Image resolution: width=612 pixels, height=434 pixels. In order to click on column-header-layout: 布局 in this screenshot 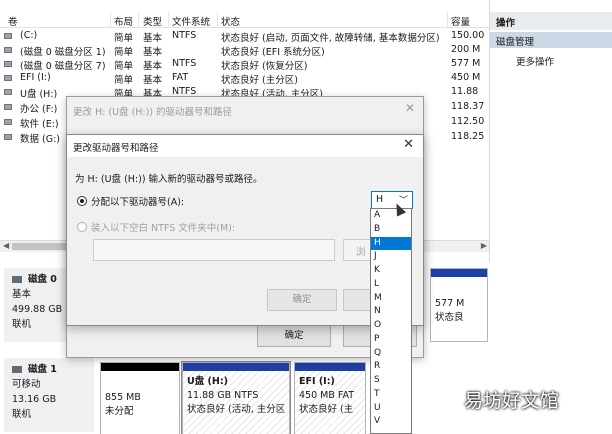, I will do `click(123, 21)`.